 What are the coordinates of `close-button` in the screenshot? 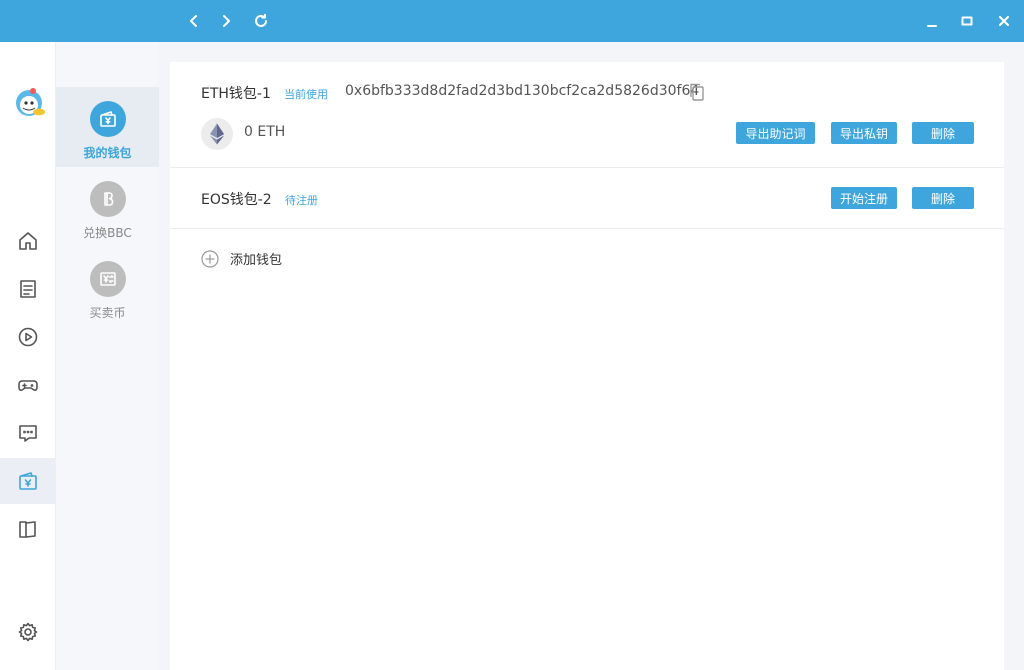 It's located at (1004, 21).